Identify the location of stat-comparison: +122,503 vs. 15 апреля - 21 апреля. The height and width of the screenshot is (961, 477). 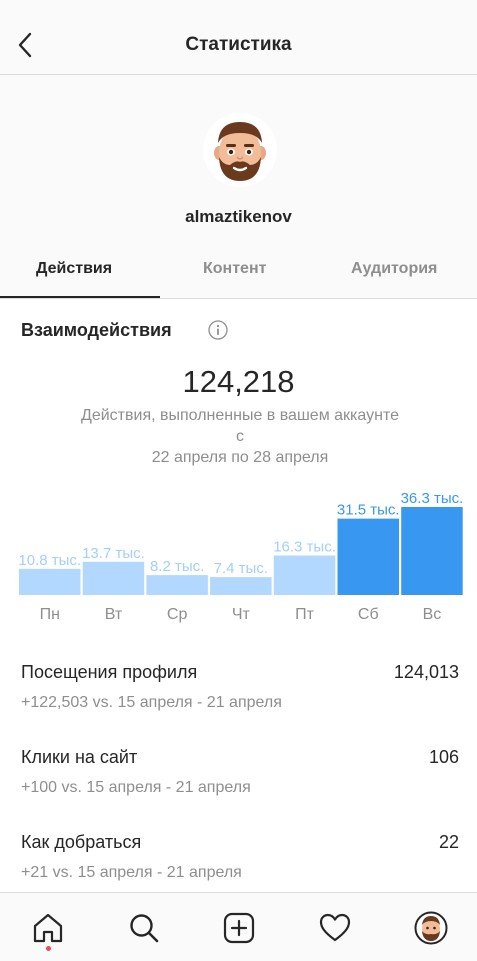
(151, 702).